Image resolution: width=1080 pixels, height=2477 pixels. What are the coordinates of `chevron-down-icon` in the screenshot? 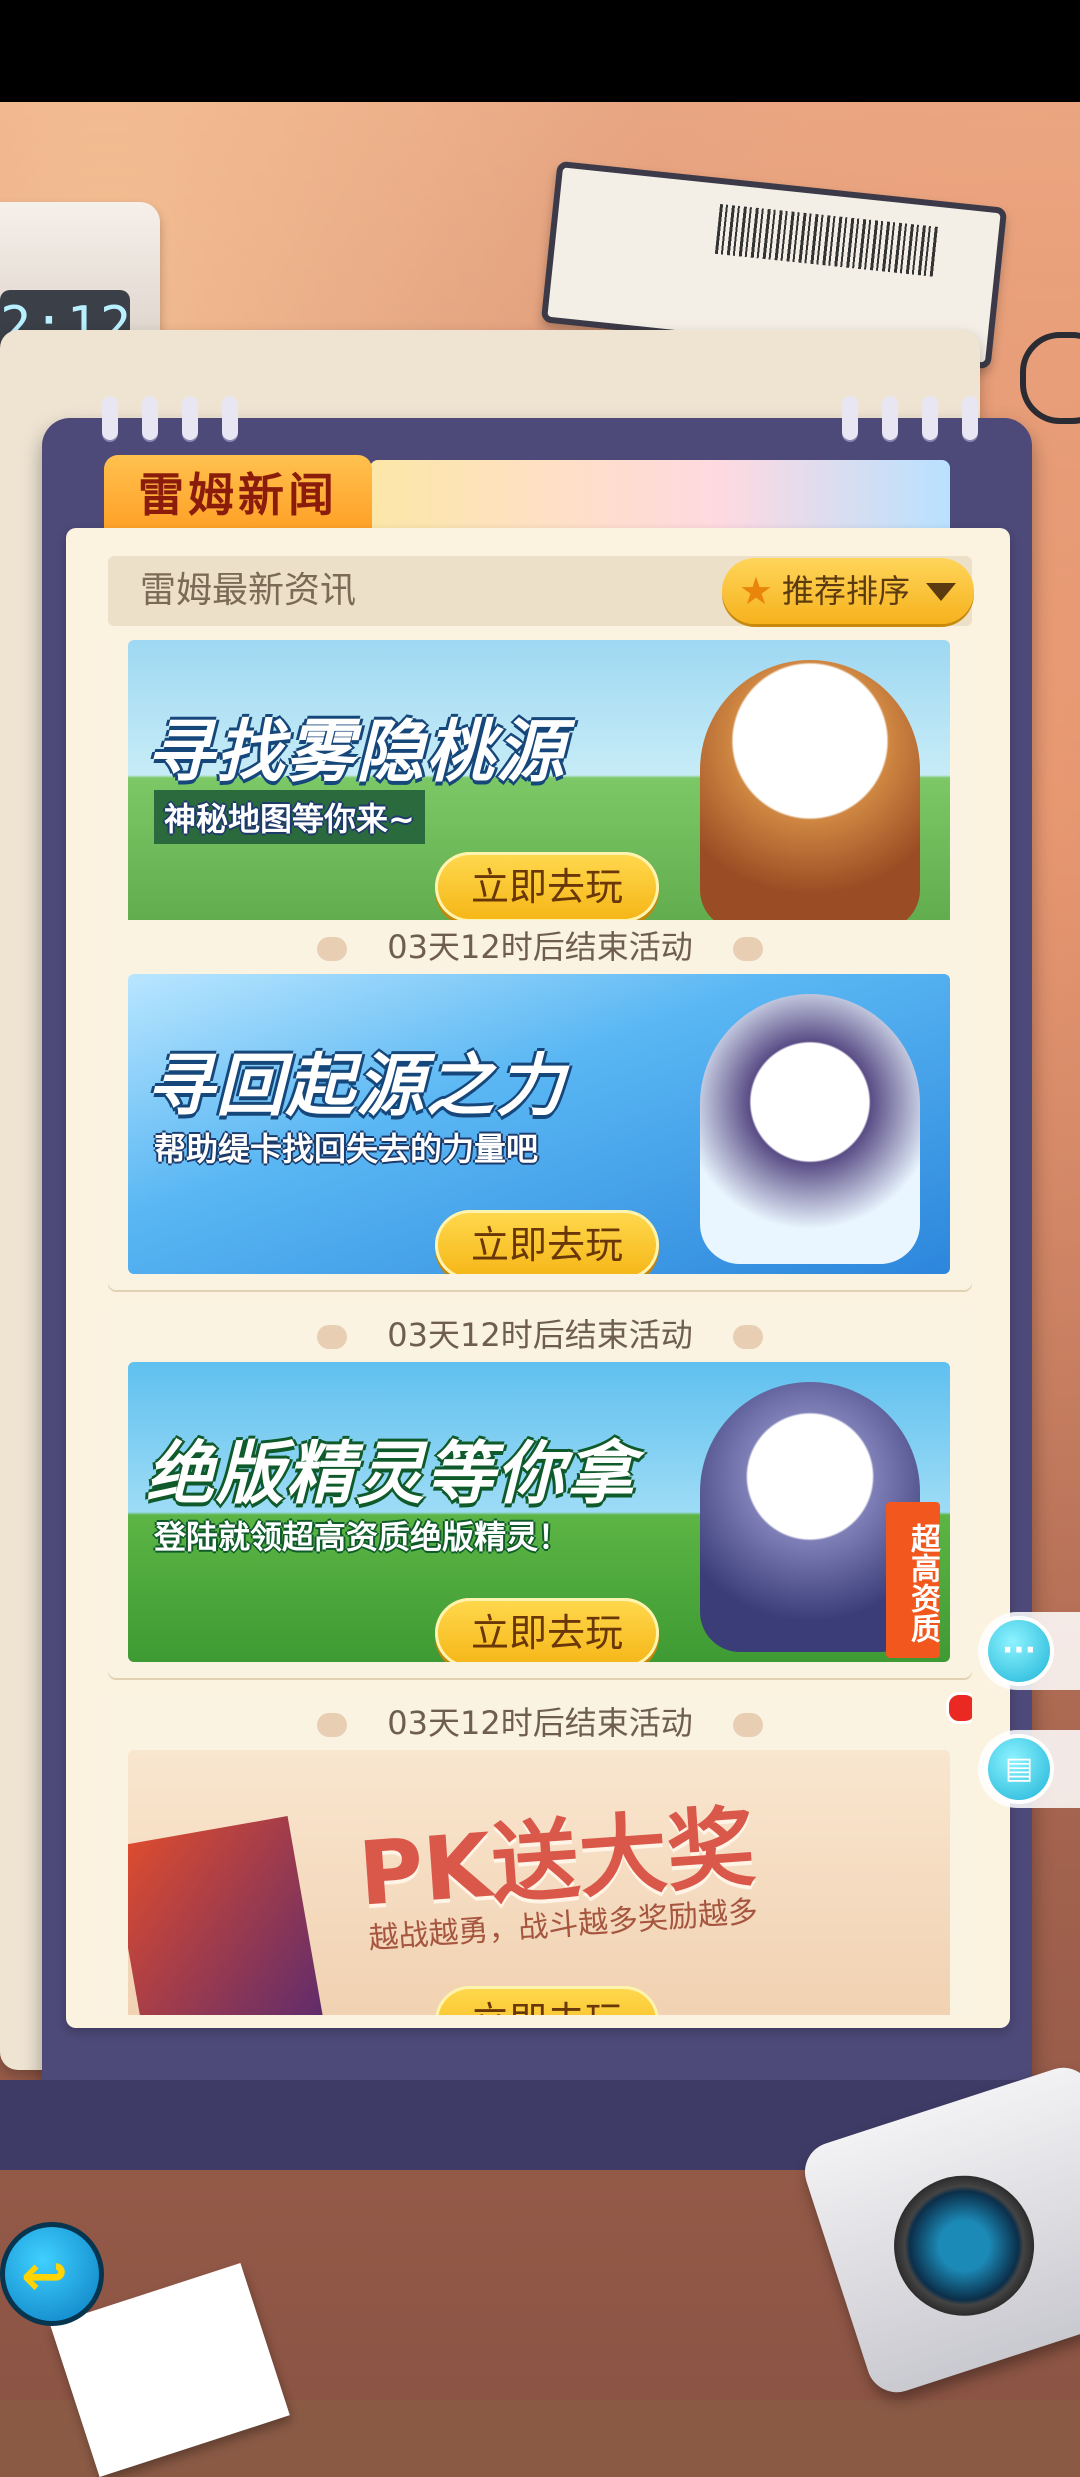 It's located at (941, 592).